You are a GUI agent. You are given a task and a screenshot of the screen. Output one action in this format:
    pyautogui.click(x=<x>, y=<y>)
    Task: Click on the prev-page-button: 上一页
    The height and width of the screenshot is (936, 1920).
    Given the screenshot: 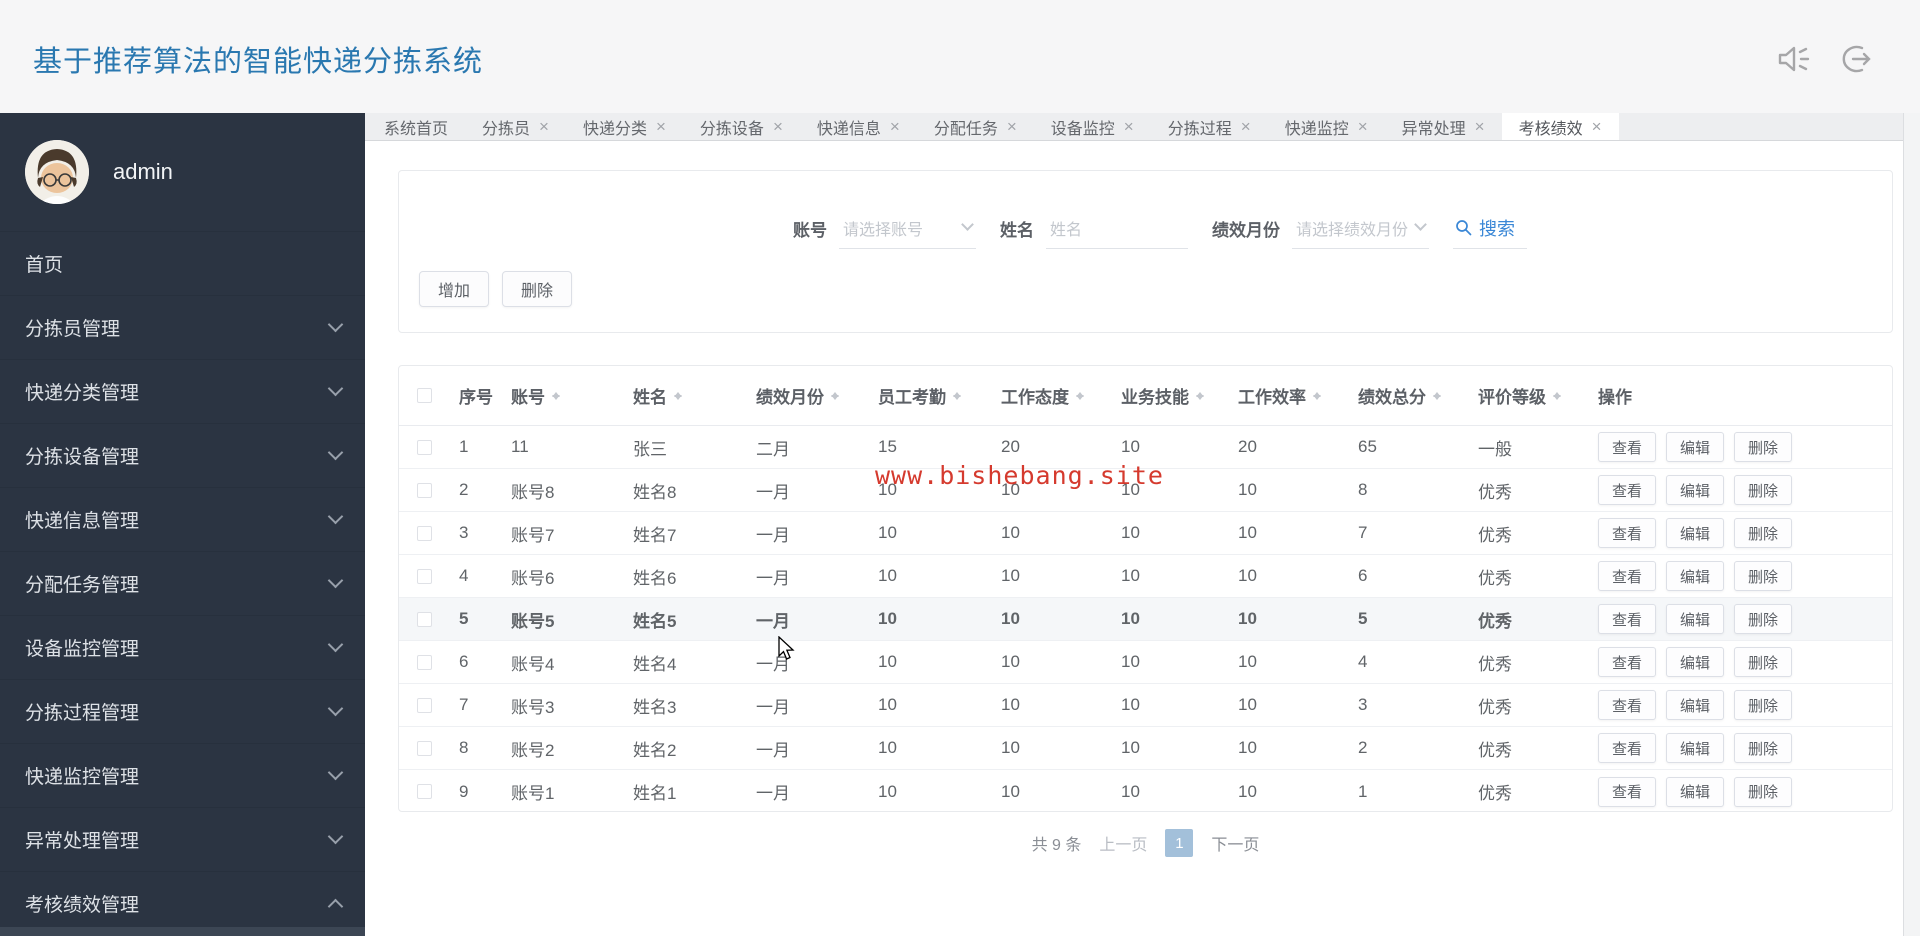 What is the action you would take?
    pyautogui.click(x=1123, y=843)
    